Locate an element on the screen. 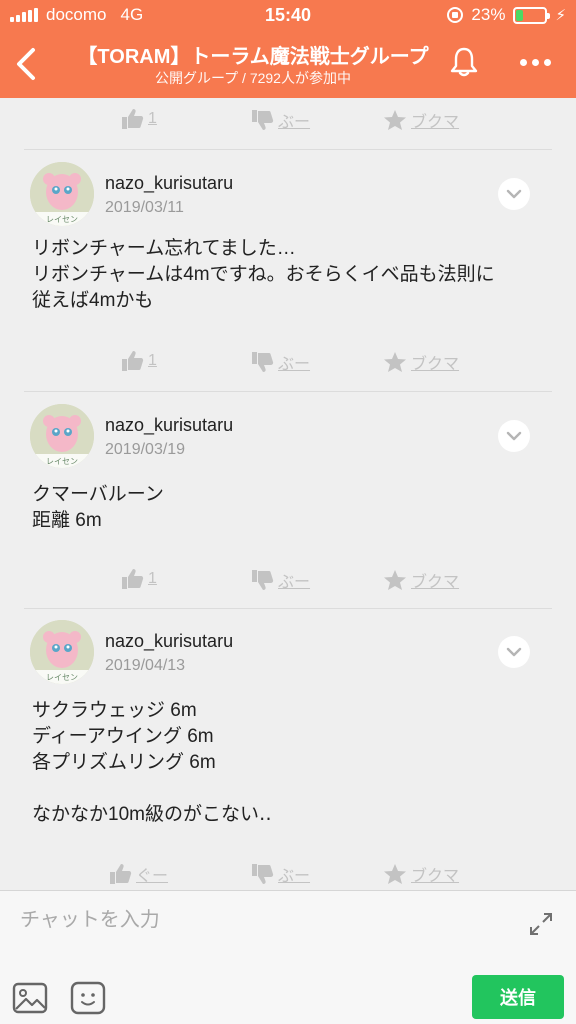 The height and width of the screenshot is (1024, 576). back-chevron-icon is located at coordinates (26, 64).